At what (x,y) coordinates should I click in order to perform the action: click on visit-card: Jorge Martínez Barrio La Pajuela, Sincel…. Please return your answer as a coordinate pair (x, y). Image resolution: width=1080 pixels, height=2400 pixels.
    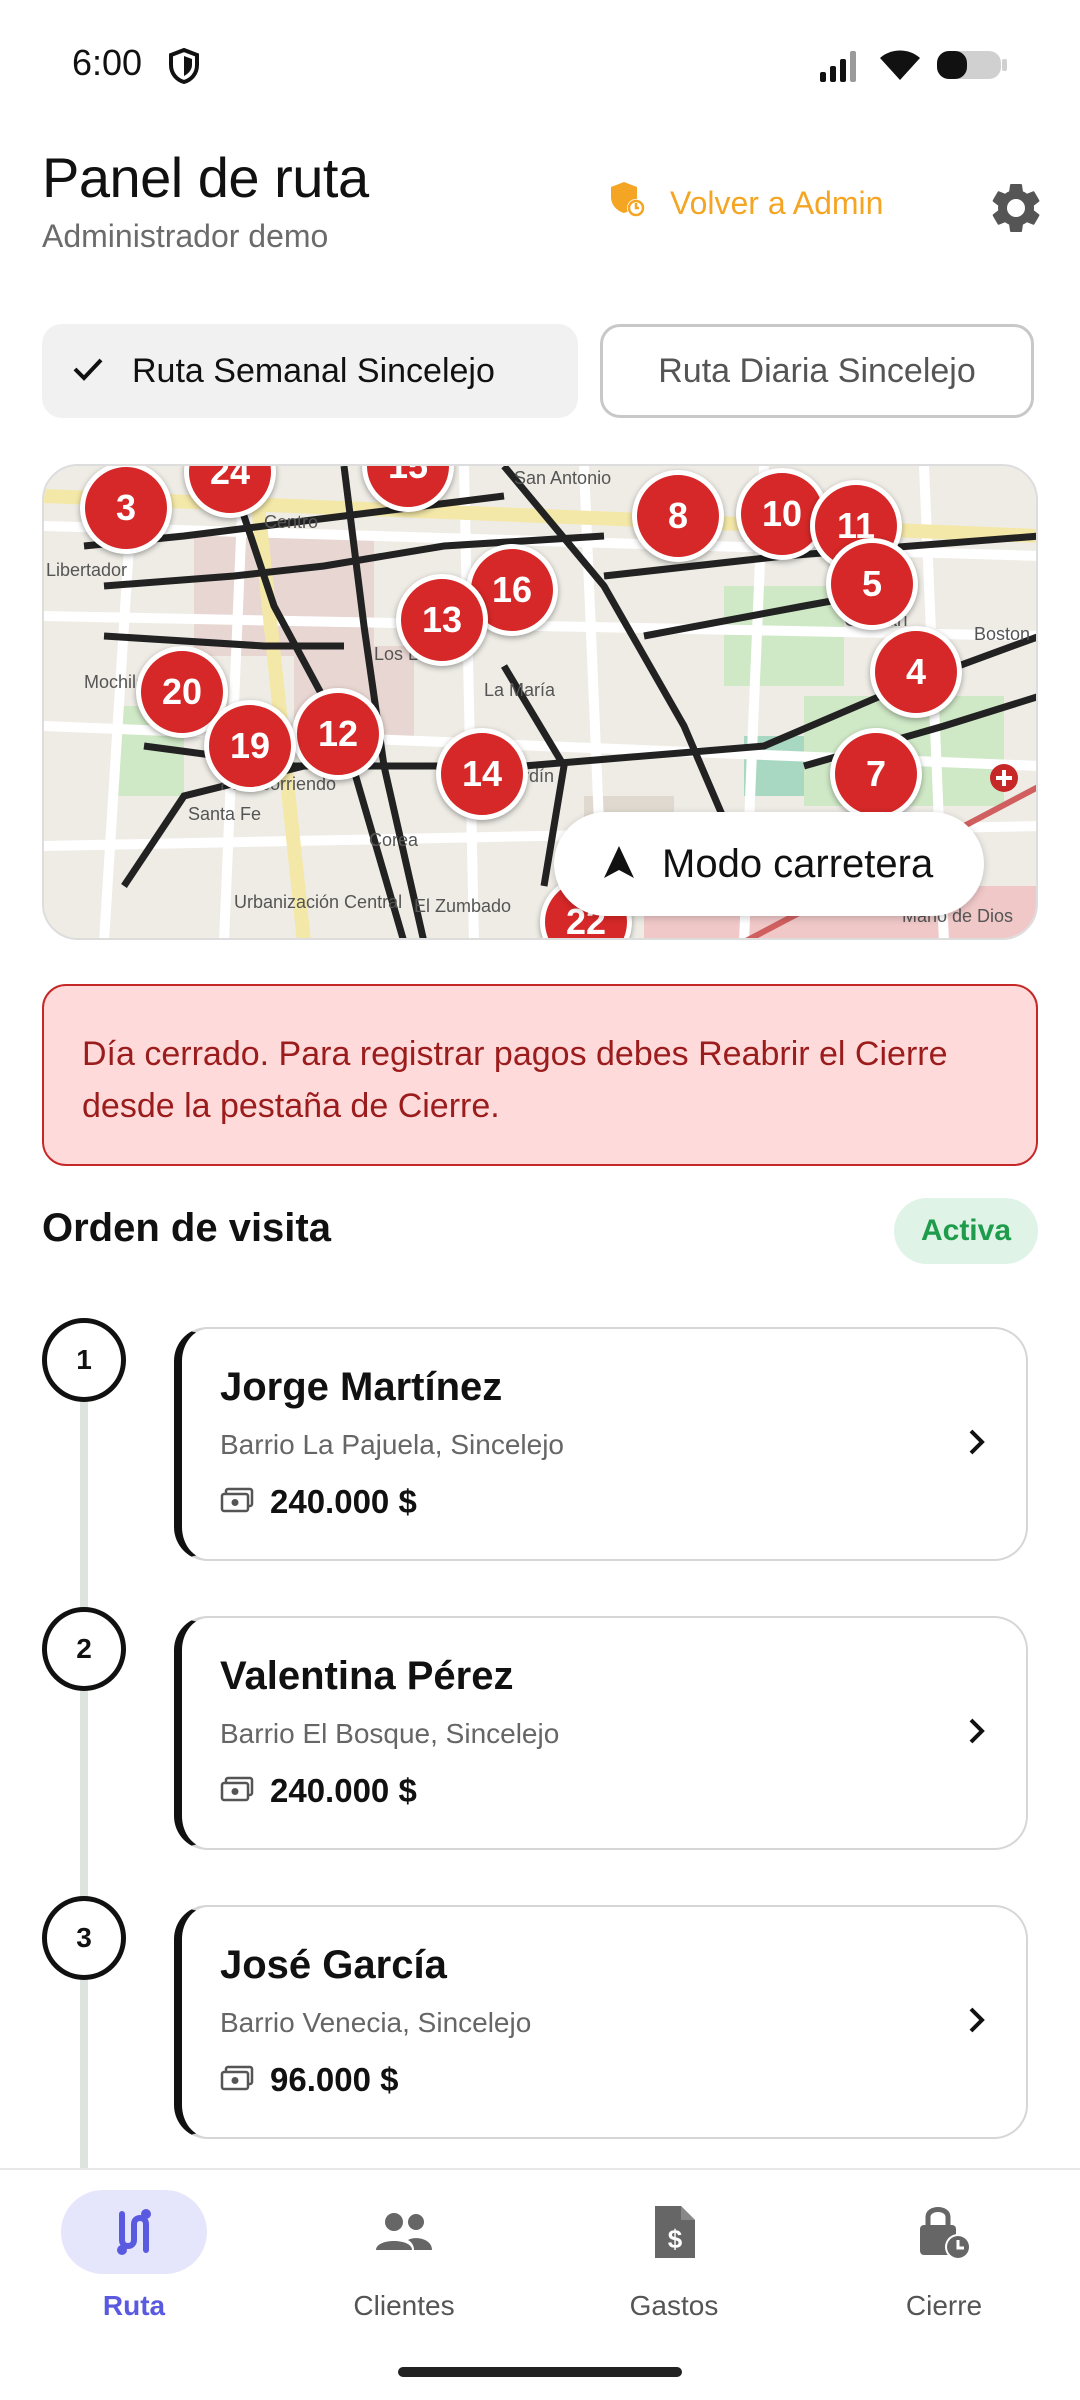
    Looking at the image, I should click on (601, 1444).